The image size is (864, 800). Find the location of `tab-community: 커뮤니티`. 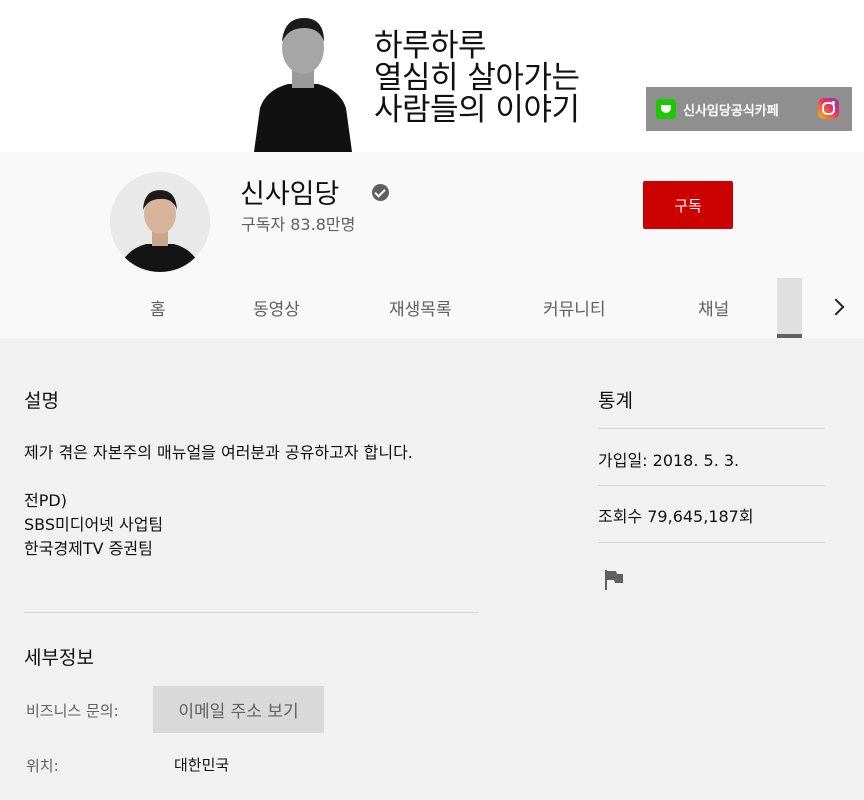

tab-community: 커뮤니티 is located at coordinates (574, 307).